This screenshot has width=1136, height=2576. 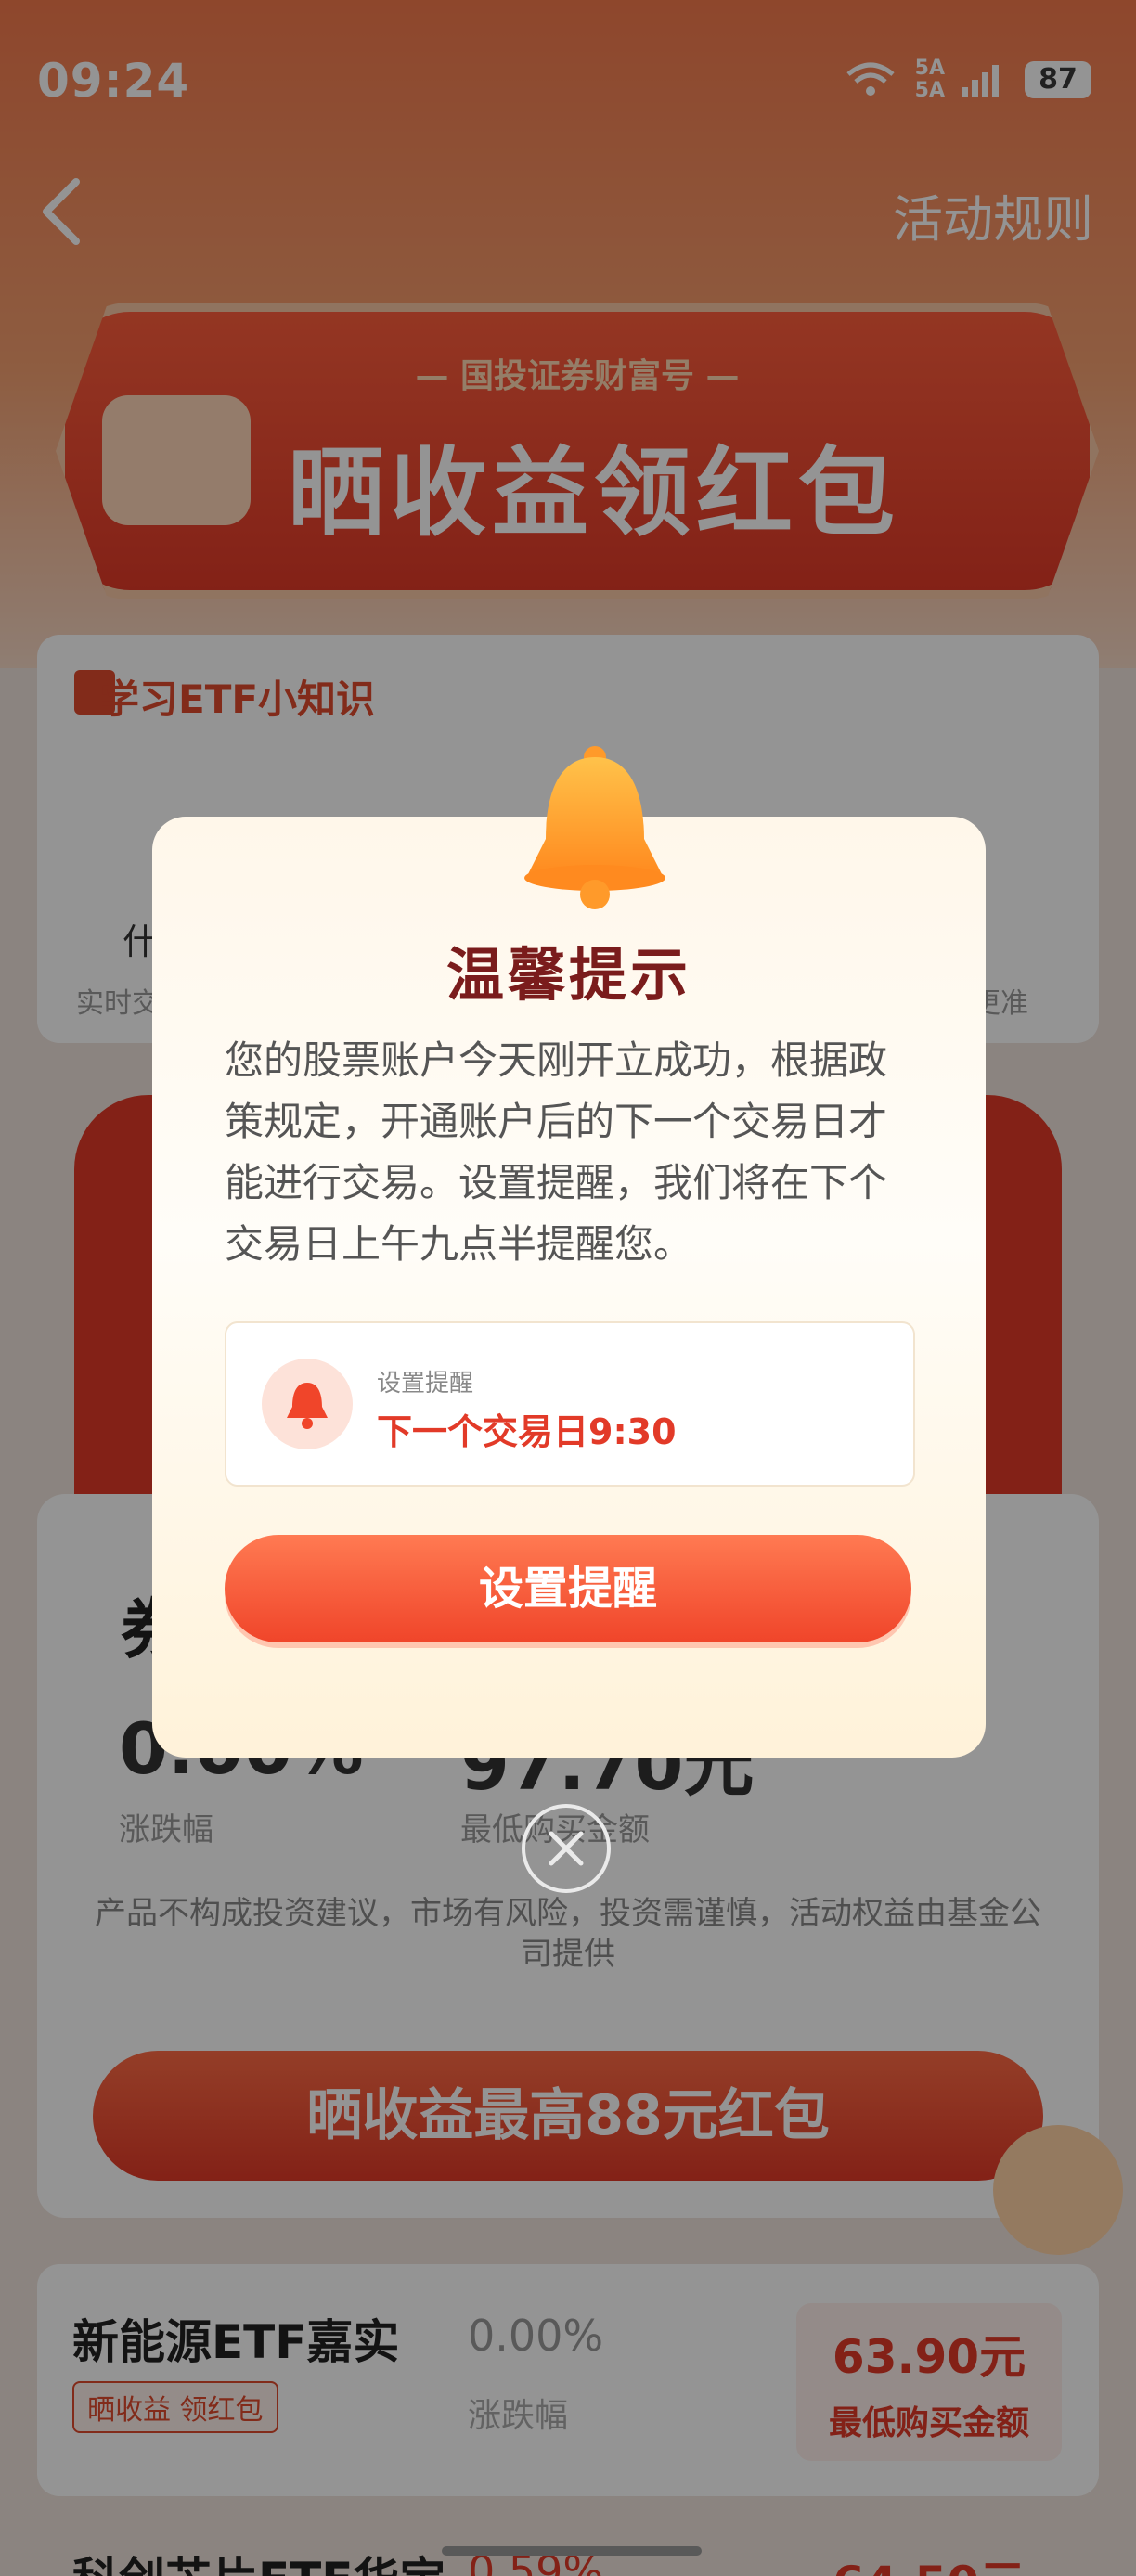 I want to click on reminder-time: 下一个交易日9:30, so click(x=527, y=1431).